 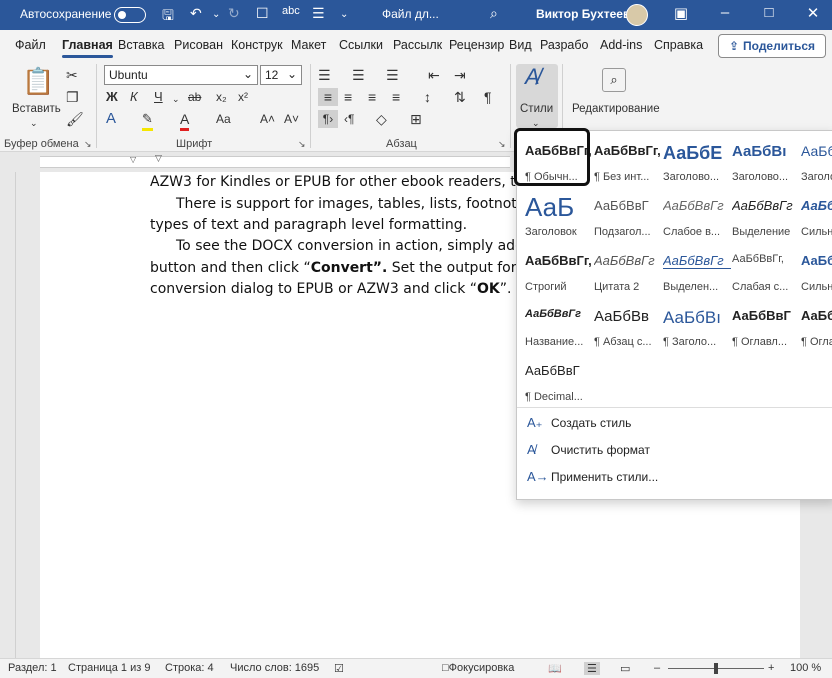 I want to click on shrink-font-icon: A˅, so click(x=291, y=119).